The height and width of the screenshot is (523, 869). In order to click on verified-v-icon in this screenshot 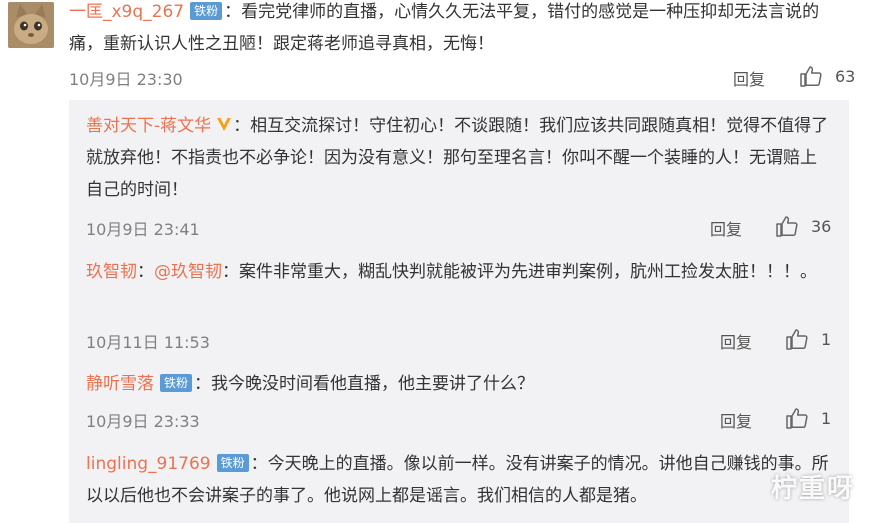, I will do `click(224, 124)`.